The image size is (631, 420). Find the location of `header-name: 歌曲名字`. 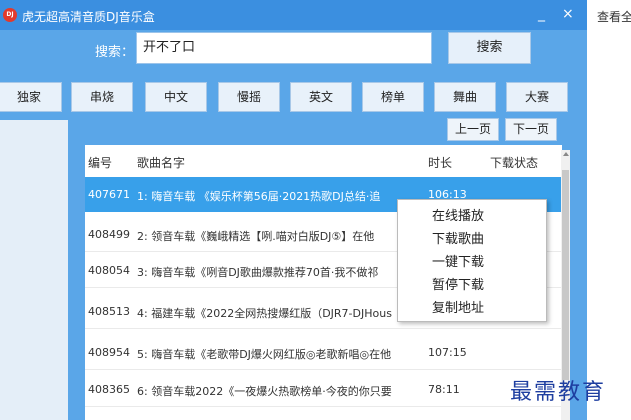

header-name: 歌曲名字 is located at coordinates (161, 163).